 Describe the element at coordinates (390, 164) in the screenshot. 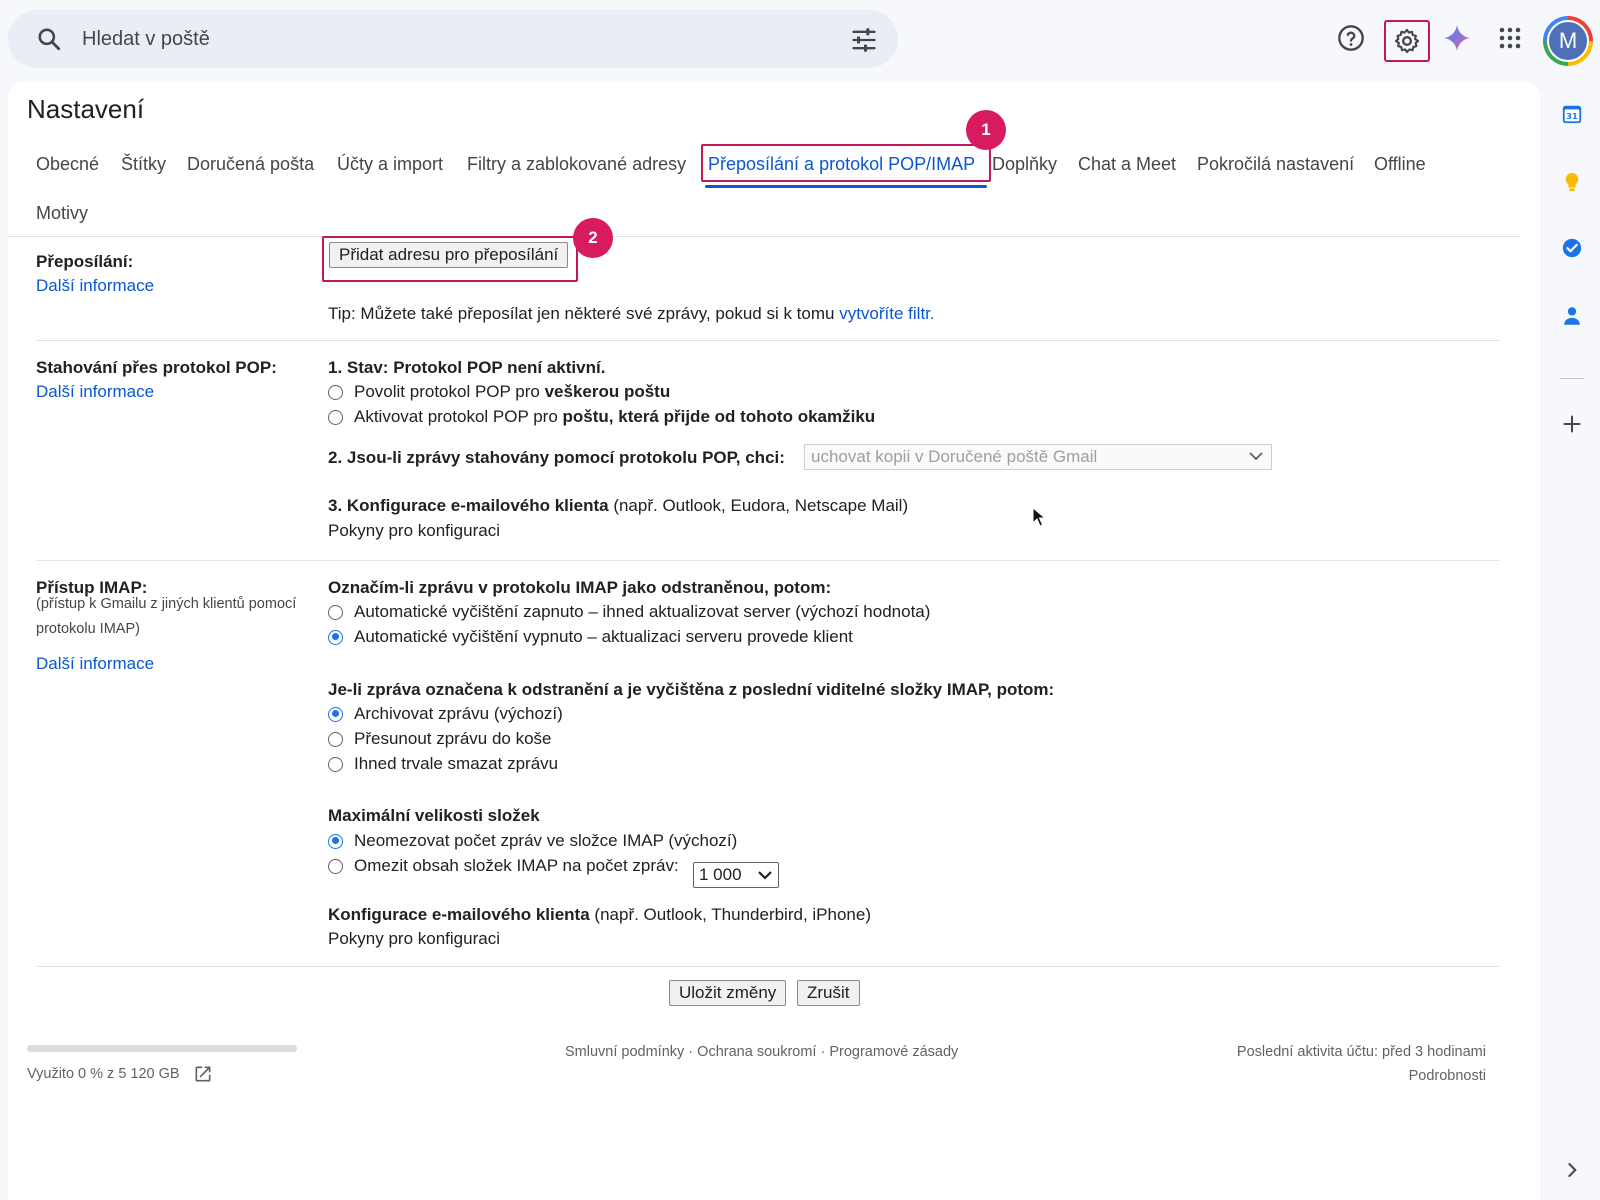

I see `tab-accounts-import: Účty a import` at that location.